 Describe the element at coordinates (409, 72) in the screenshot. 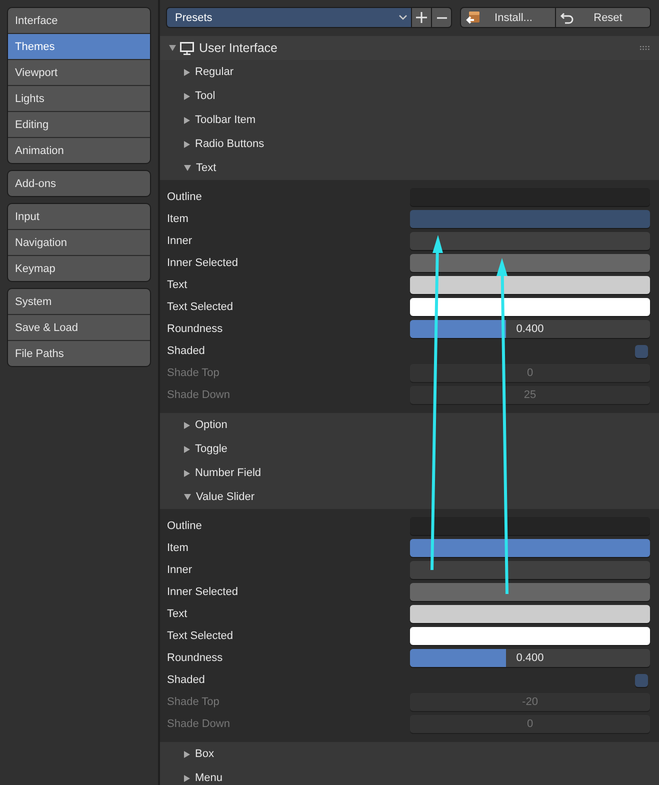

I see `subpanel-header: Regular` at that location.